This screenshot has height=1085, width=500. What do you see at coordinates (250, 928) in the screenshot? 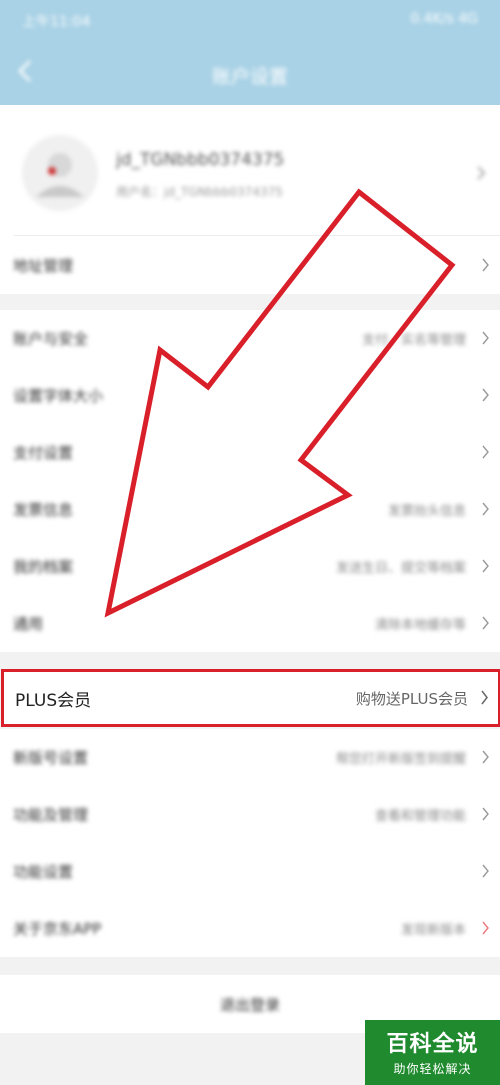
I see `settings-row-about-app: 关于京东APP 发现新版本` at bounding box center [250, 928].